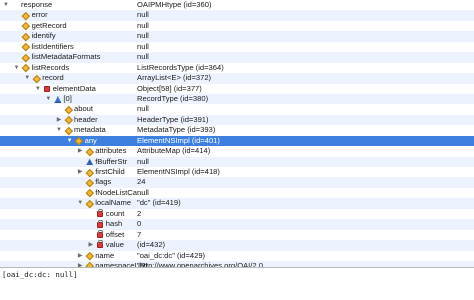 Image resolution: width=474 pixels, height=300 pixels. What do you see at coordinates (113, 203) in the screenshot?
I see `variable-name: localName` at bounding box center [113, 203].